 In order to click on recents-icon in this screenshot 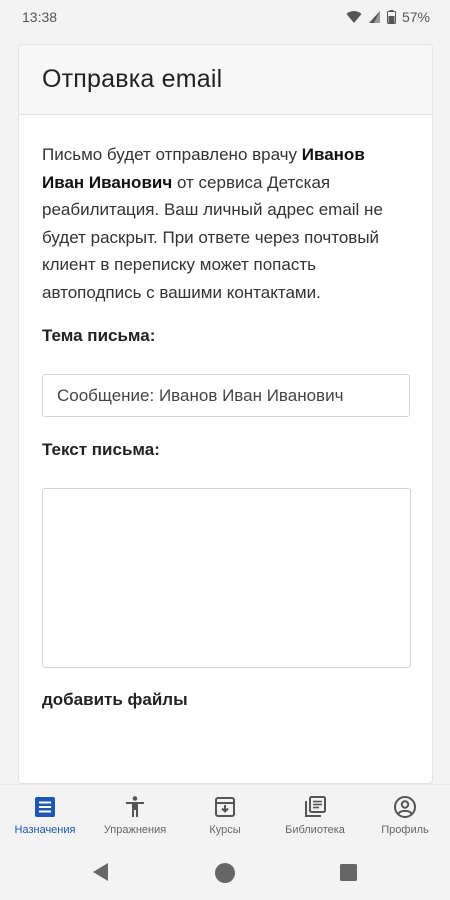, I will do `click(348, 872)`.